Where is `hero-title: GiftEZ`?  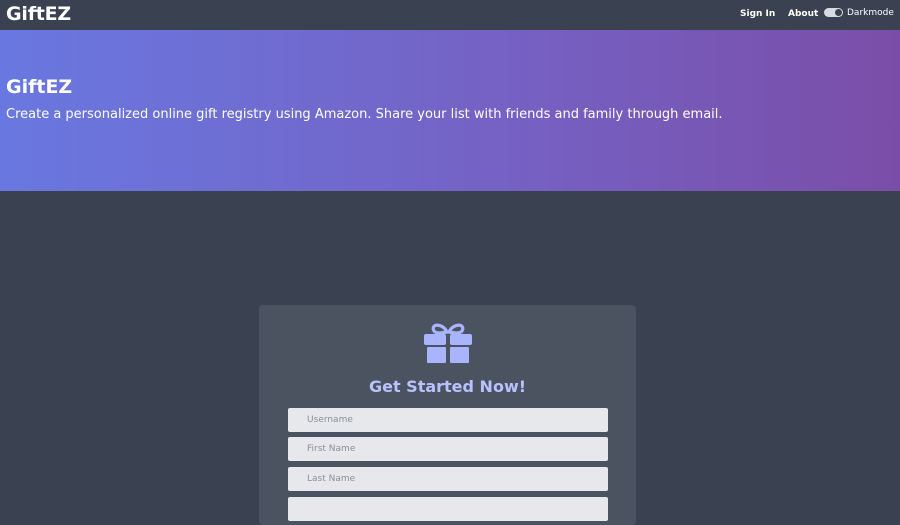 hero-title: GiftEZ is located at coordinates (39, 87).